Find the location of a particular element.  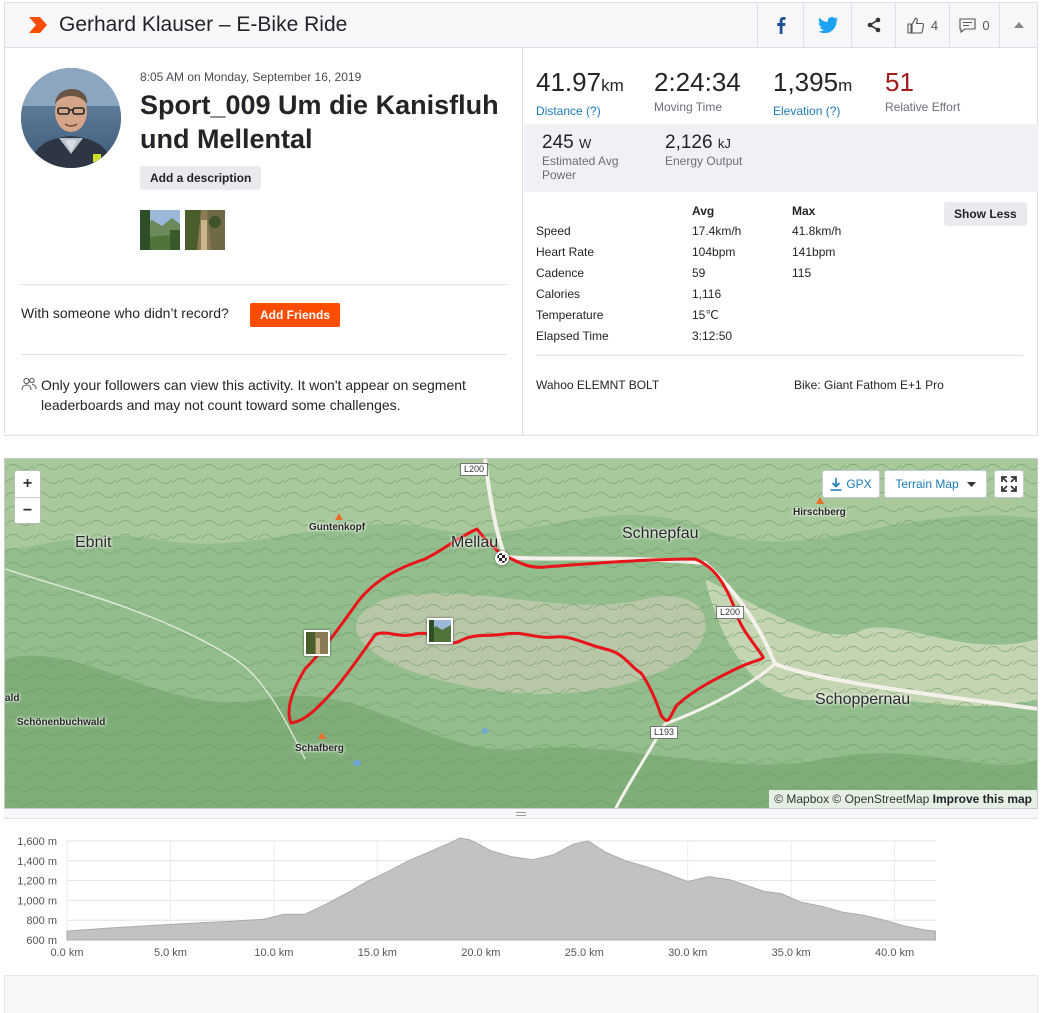

row-avg: 3:12:50 is located at coordinates (712, 336).